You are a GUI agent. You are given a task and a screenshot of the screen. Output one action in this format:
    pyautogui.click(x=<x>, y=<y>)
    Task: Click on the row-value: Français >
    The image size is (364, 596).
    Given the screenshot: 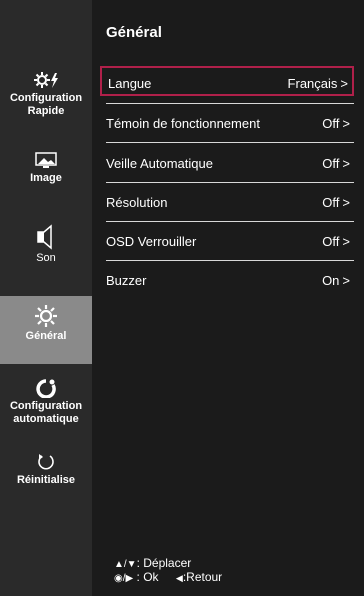 What is the action you would take?
    pyautogui.click(x=317, y=83)
    